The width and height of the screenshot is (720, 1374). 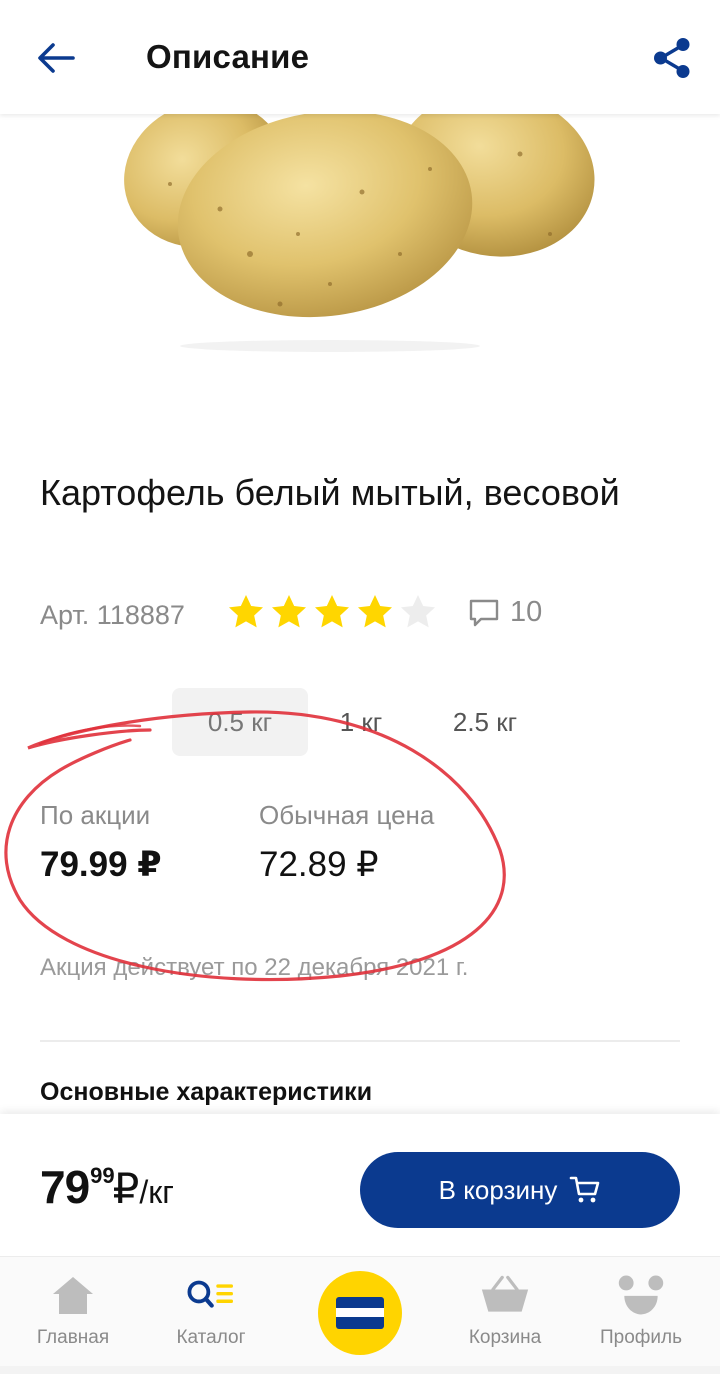 I want to click on nav-home: Главная, so click(x=73, y=1310).